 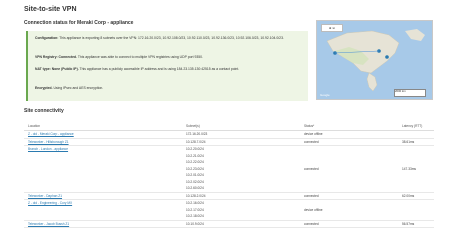 What do you see at coordinates (241, 142) in the screenshot?
I see `subnets-cell: 10.128.7.0/24` at bounding box center [241, 142].